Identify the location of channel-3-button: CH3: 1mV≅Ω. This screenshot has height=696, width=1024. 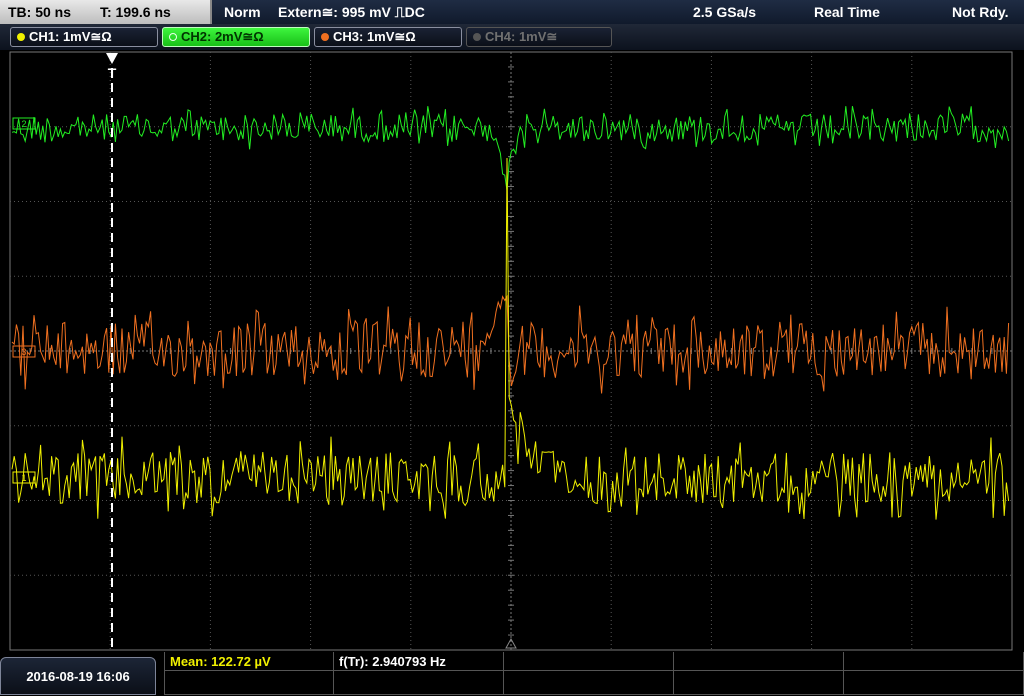
(388, 37).